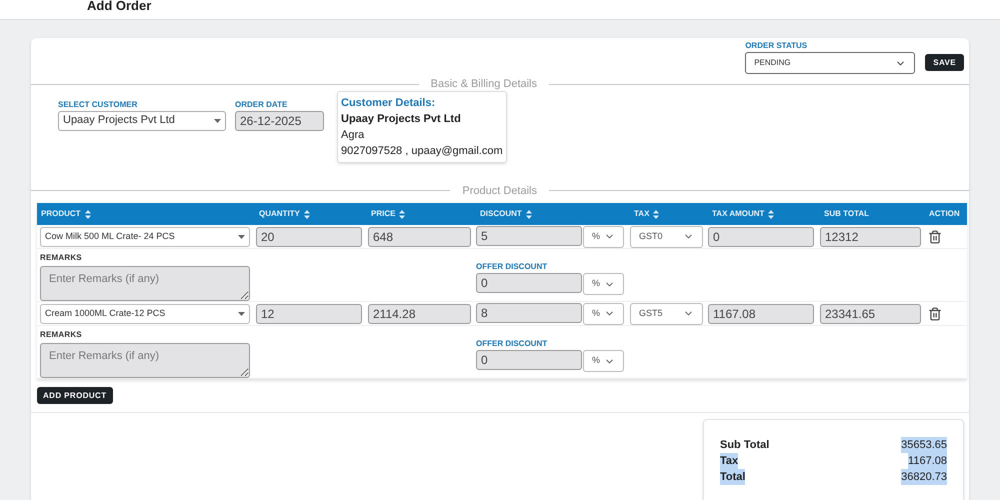  What do you see at coordinates (422, 151) in the screenshot?
I see `customer-contact: 9027097528 , upaay@gmail.com` at bounding box center [422, 151].